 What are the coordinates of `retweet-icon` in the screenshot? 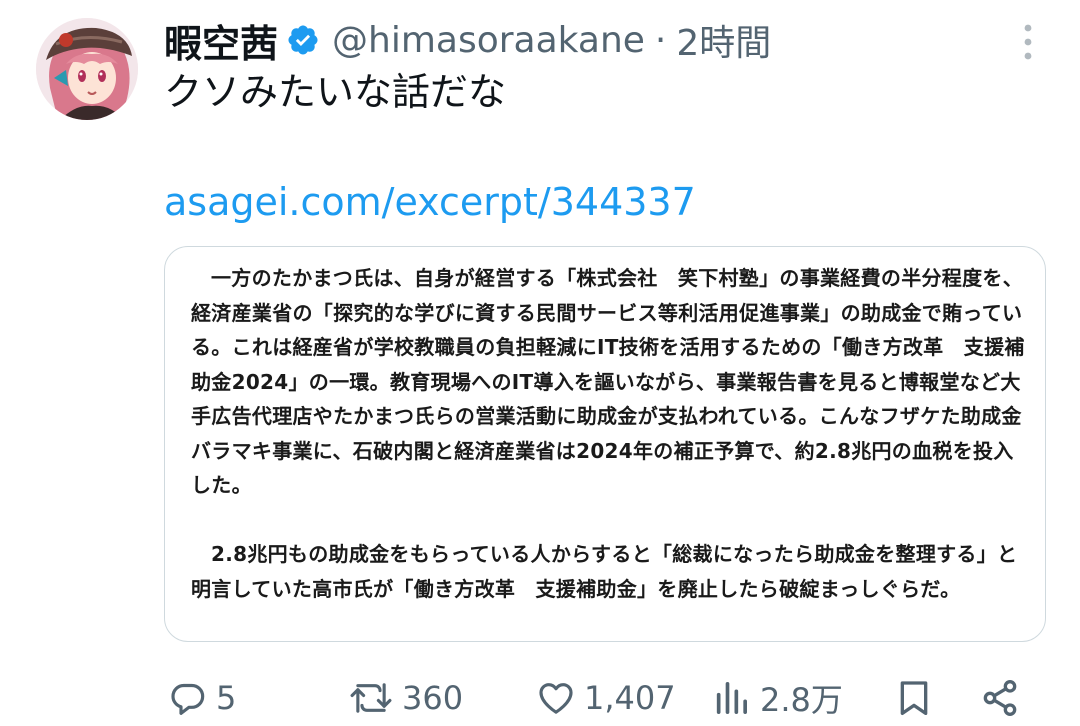 It's located at (371, 698).